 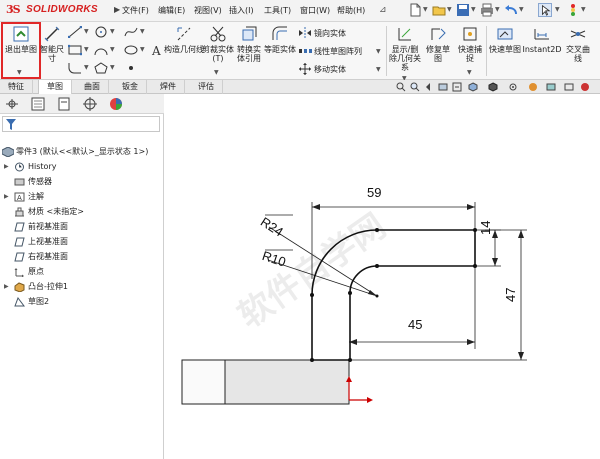 I want to click on property-manager-tab-icon, so click(x=38, y=104).